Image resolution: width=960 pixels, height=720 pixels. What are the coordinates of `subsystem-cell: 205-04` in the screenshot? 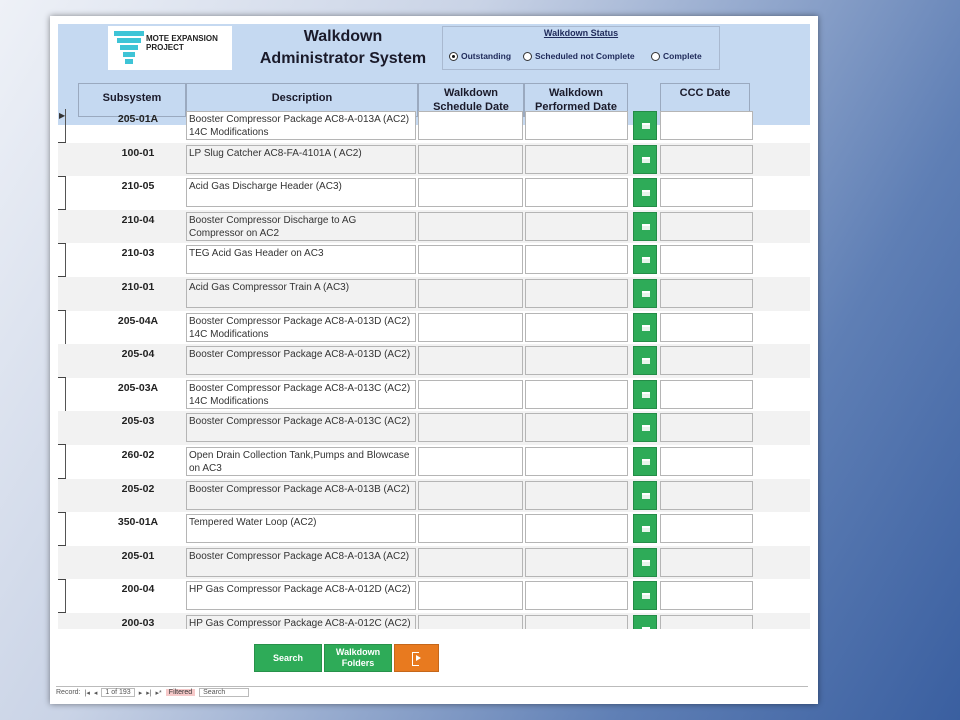 It's located at (138, 354).